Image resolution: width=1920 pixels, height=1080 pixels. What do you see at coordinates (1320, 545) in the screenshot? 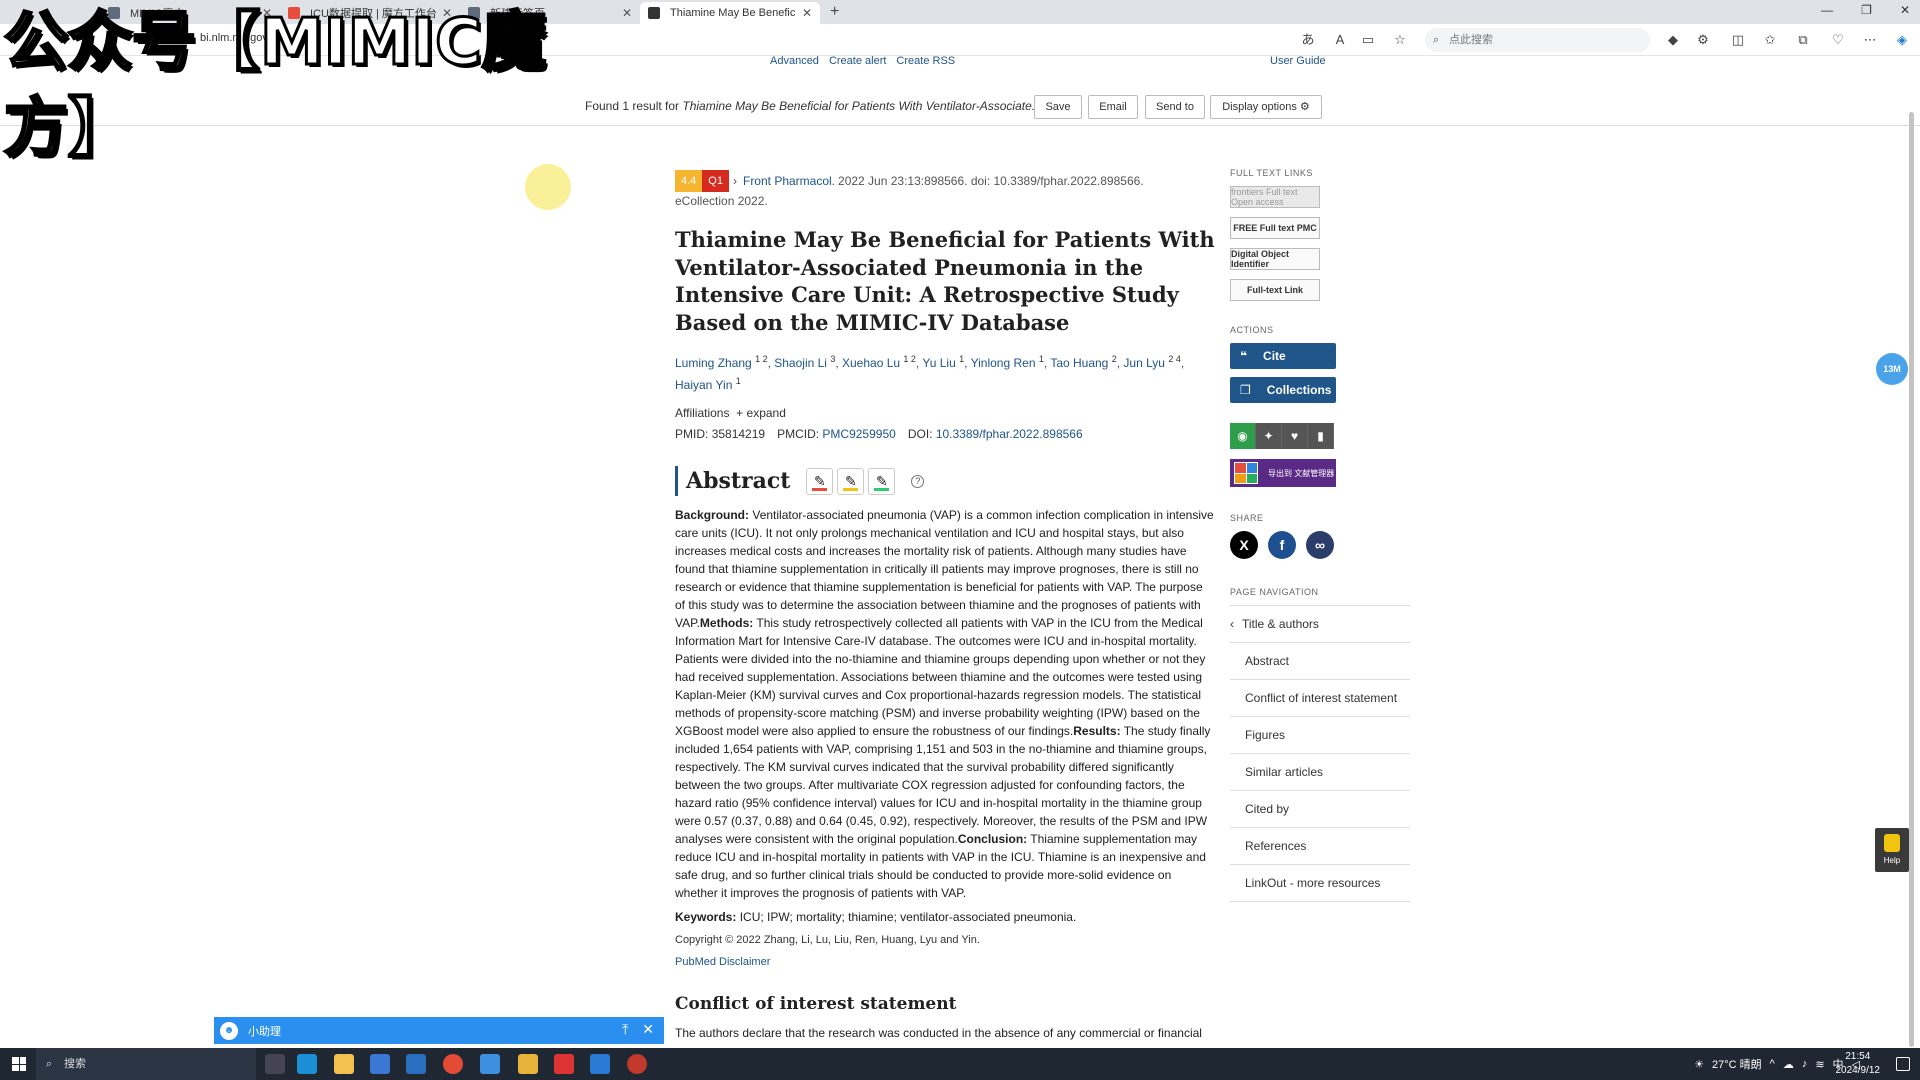
I see `copy-link-icon: ∞` at bounding box center [1320, 545].